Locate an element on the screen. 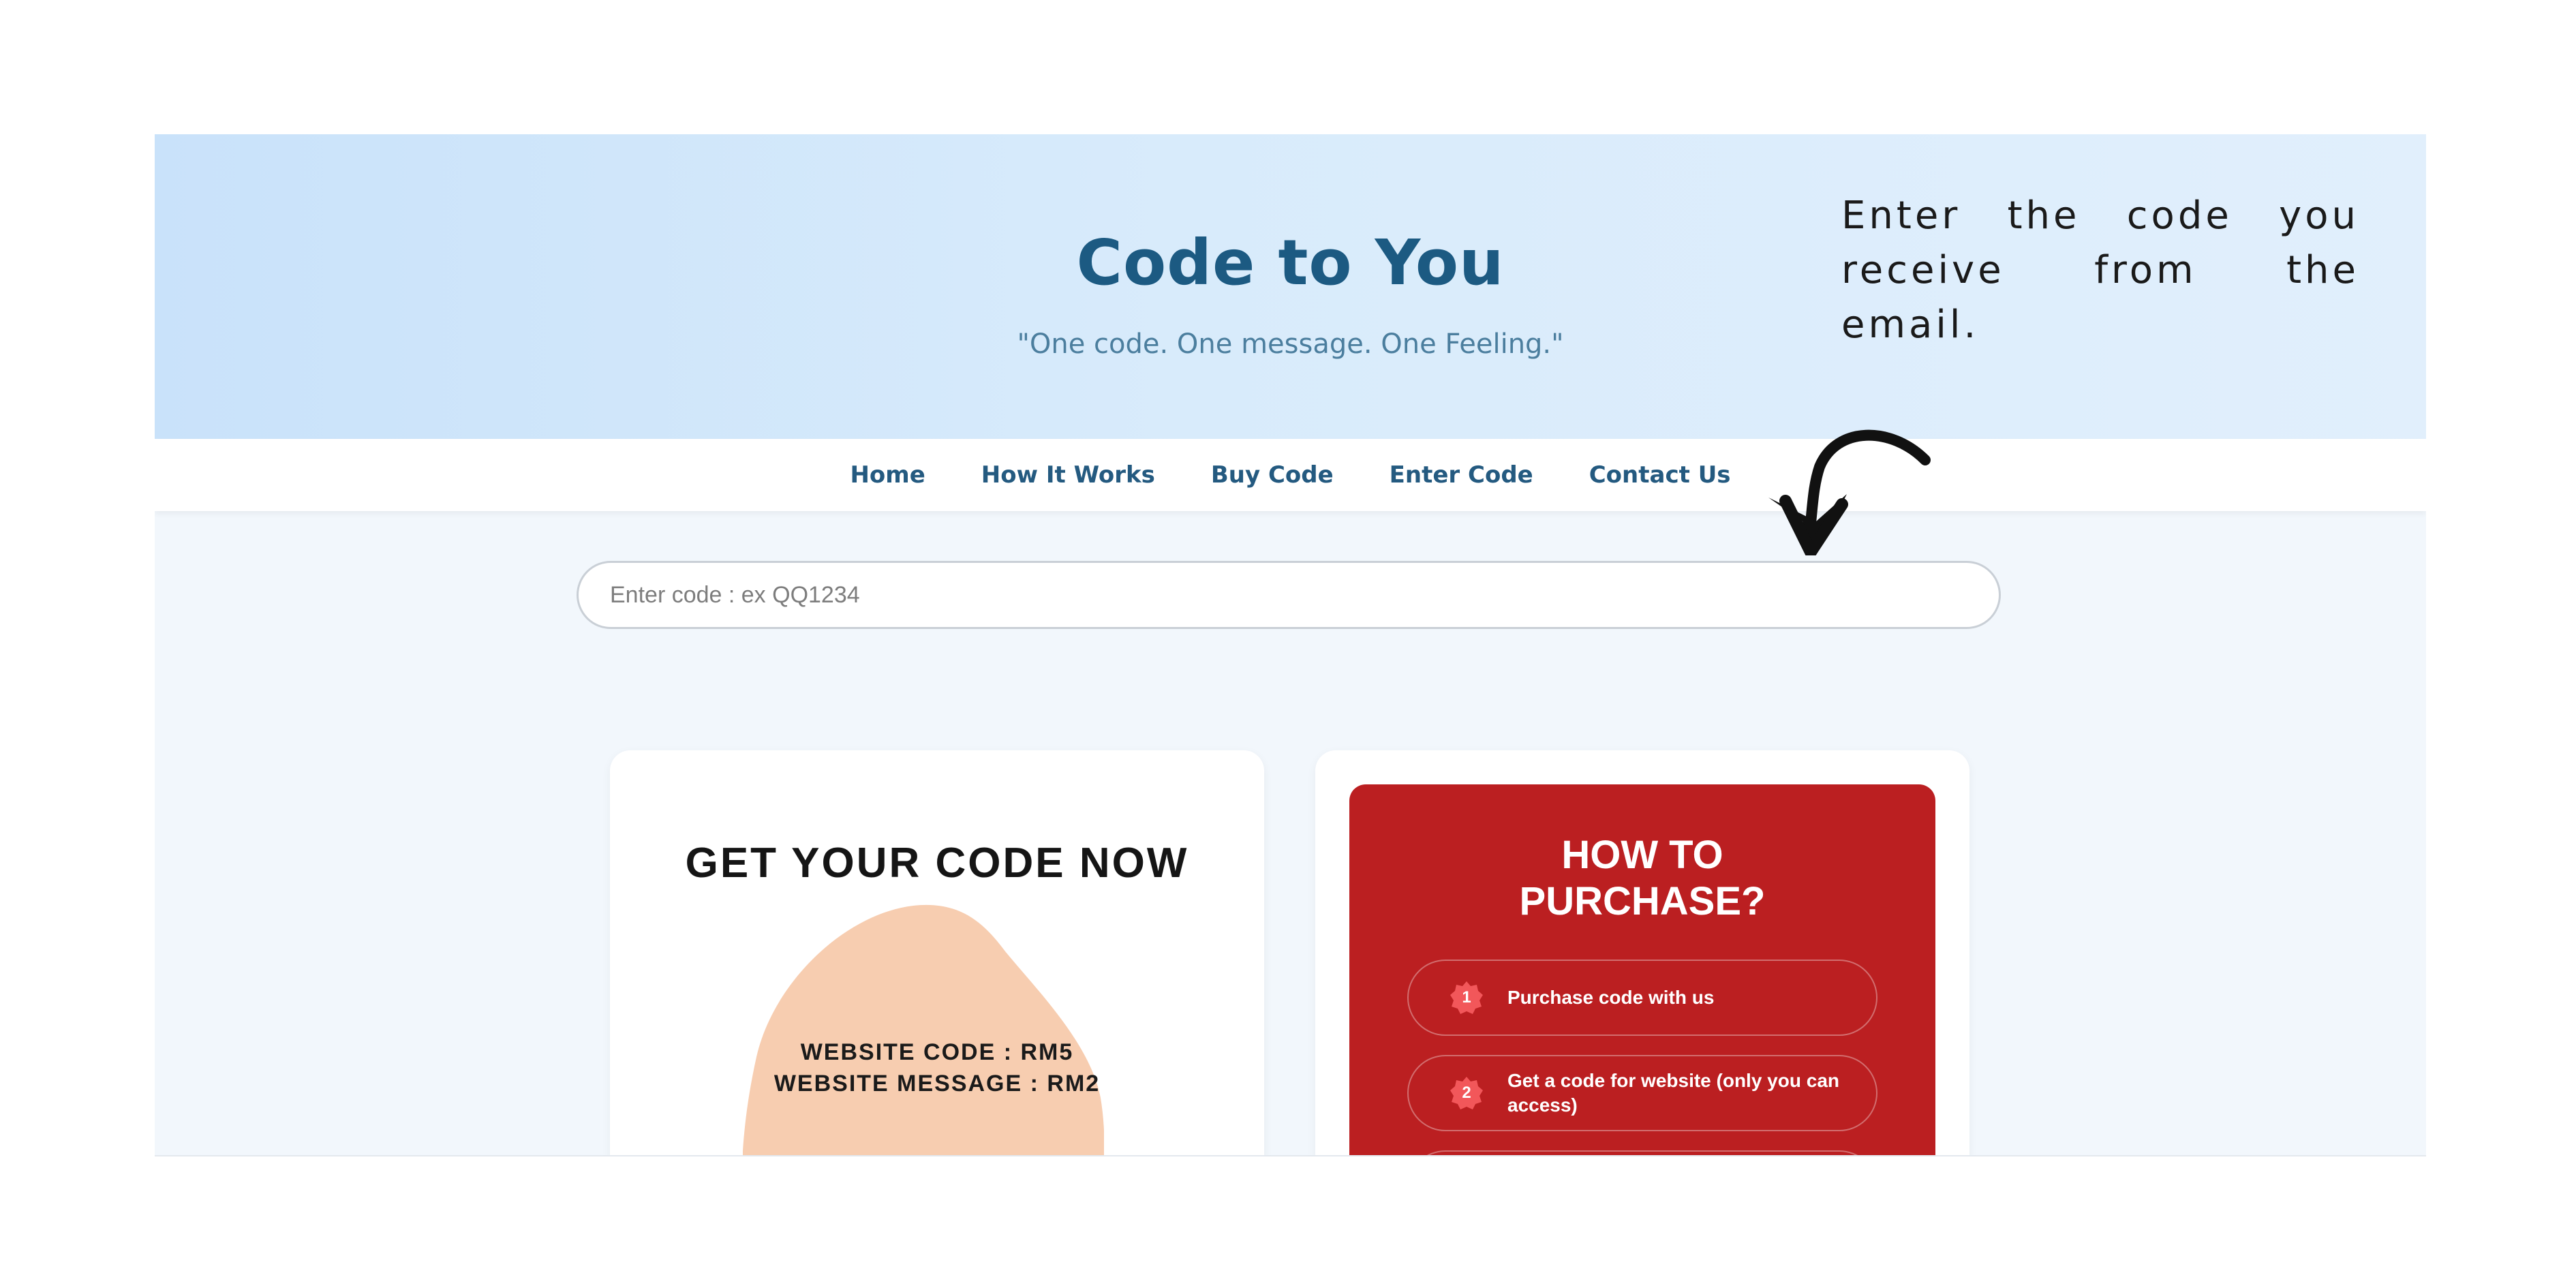 This screenshot has height=1288, width=2576. howto-title: HOW TO PURCHASE? is located at coordinates (1642, 878).